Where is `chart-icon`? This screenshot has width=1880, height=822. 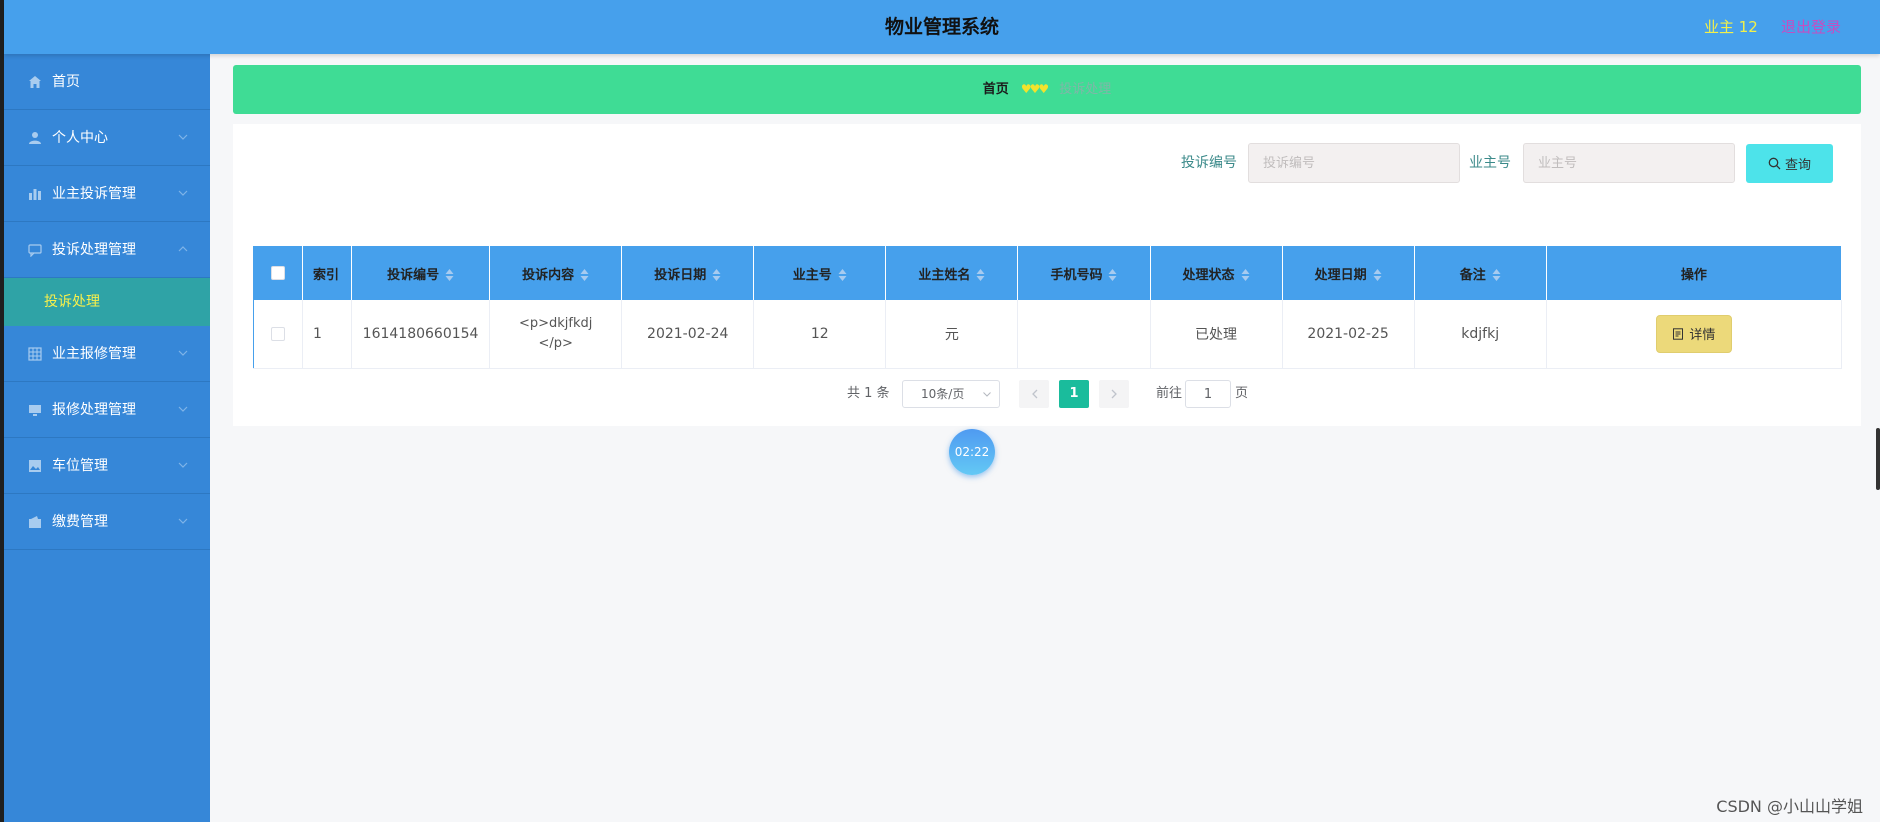
chart-icon is located at coordinates (35, 194).